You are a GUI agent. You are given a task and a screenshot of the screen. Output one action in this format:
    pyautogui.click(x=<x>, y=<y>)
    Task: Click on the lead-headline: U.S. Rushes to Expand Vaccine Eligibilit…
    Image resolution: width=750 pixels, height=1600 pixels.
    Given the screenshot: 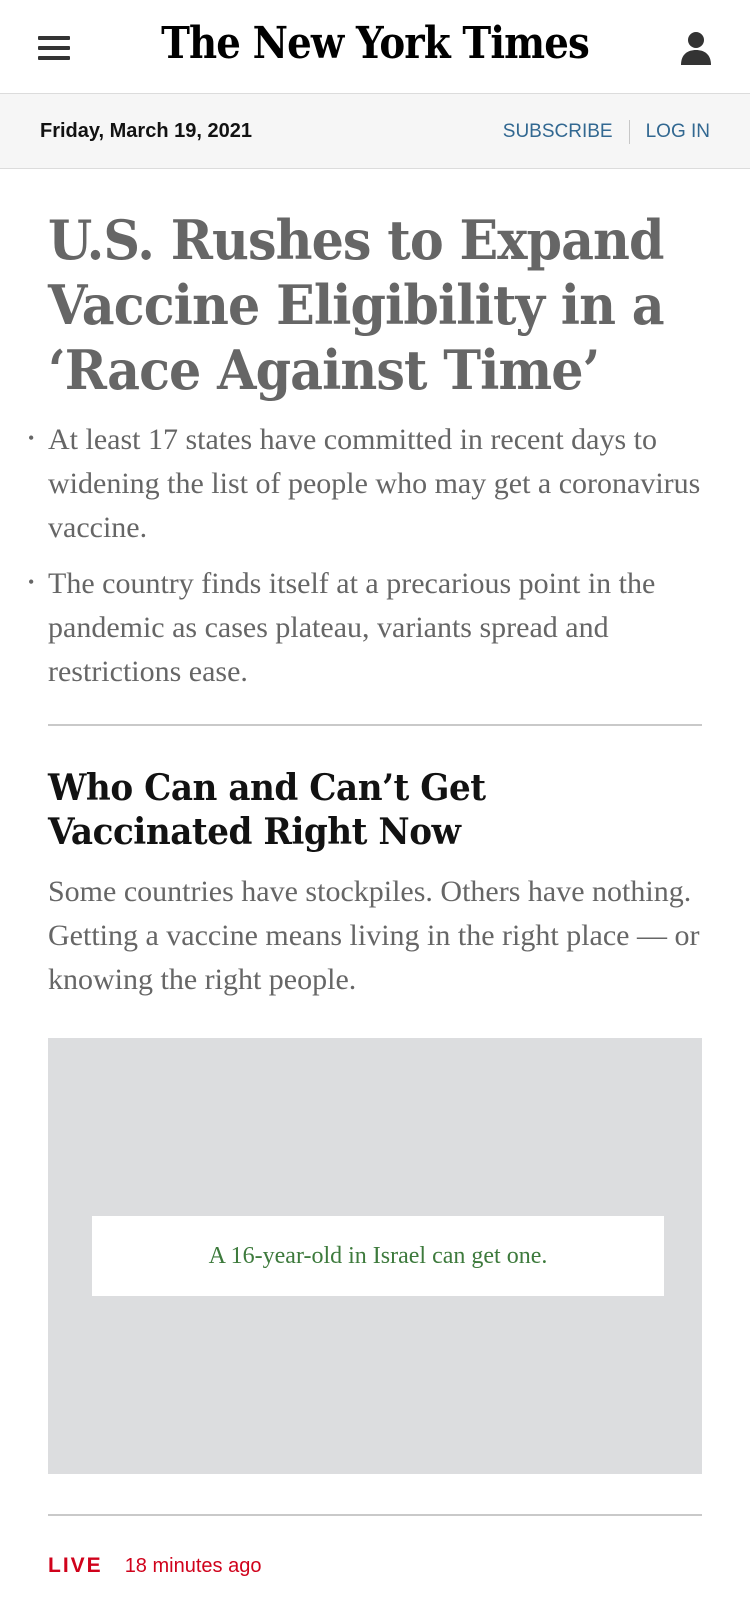 What is the action you would take?
    pyautogui.click(x=358, y=305)
    